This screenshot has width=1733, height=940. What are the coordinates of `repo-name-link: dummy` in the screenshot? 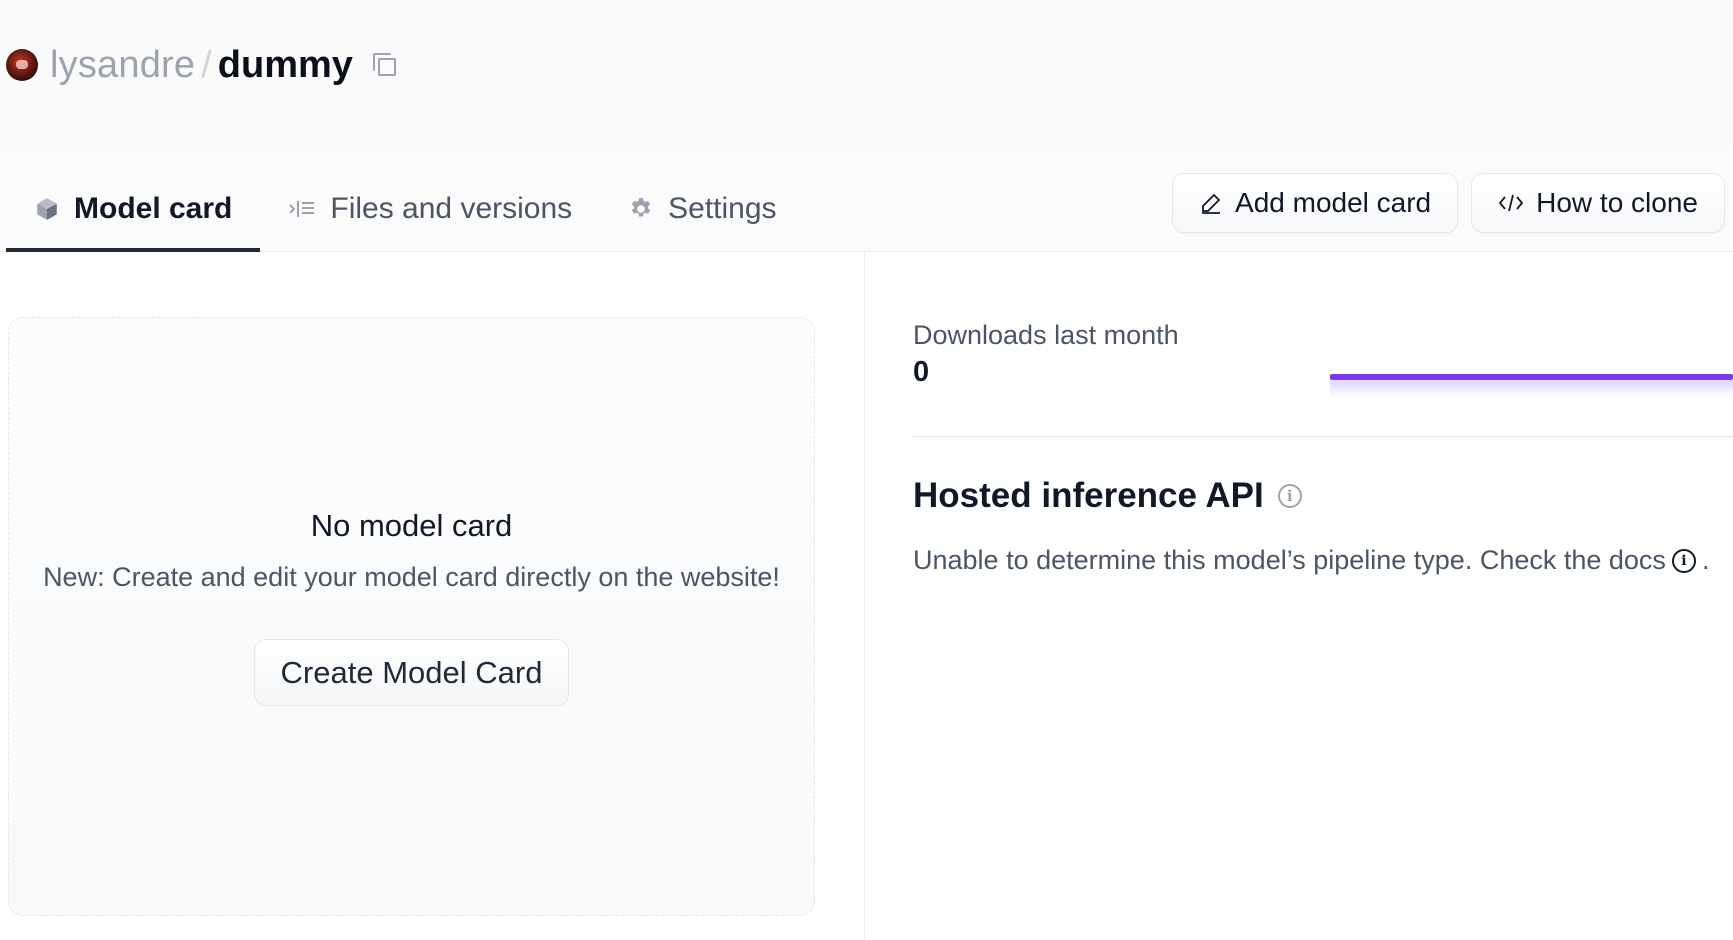 It's located at (285, 65).